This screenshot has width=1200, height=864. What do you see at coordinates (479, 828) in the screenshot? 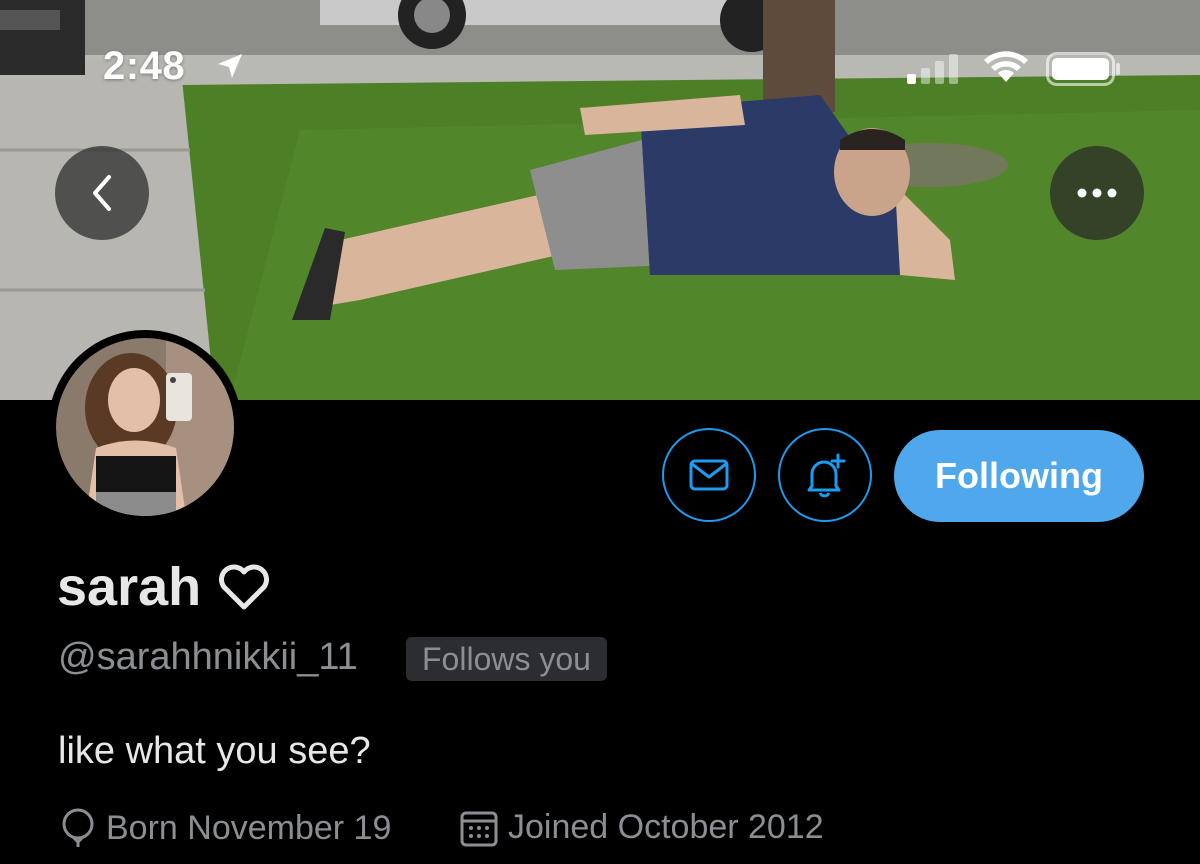
I see `calendar-icon` at bounding box center [479, 828].